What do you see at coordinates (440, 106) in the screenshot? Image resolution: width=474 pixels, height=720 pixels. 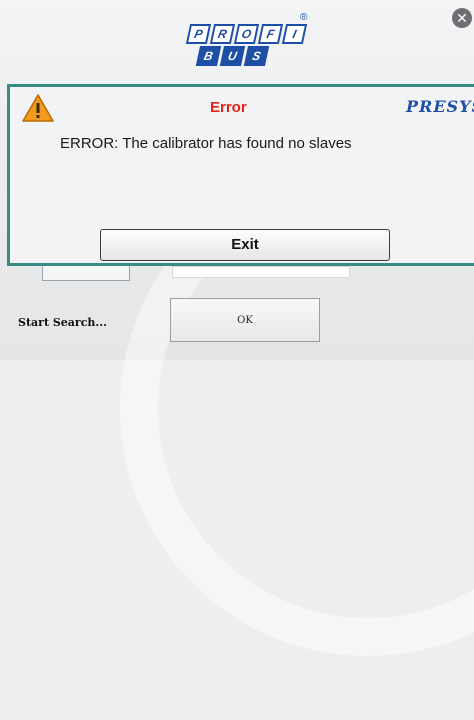 I see `brand-logo: PRESYS` at bounding box center [440, 106].